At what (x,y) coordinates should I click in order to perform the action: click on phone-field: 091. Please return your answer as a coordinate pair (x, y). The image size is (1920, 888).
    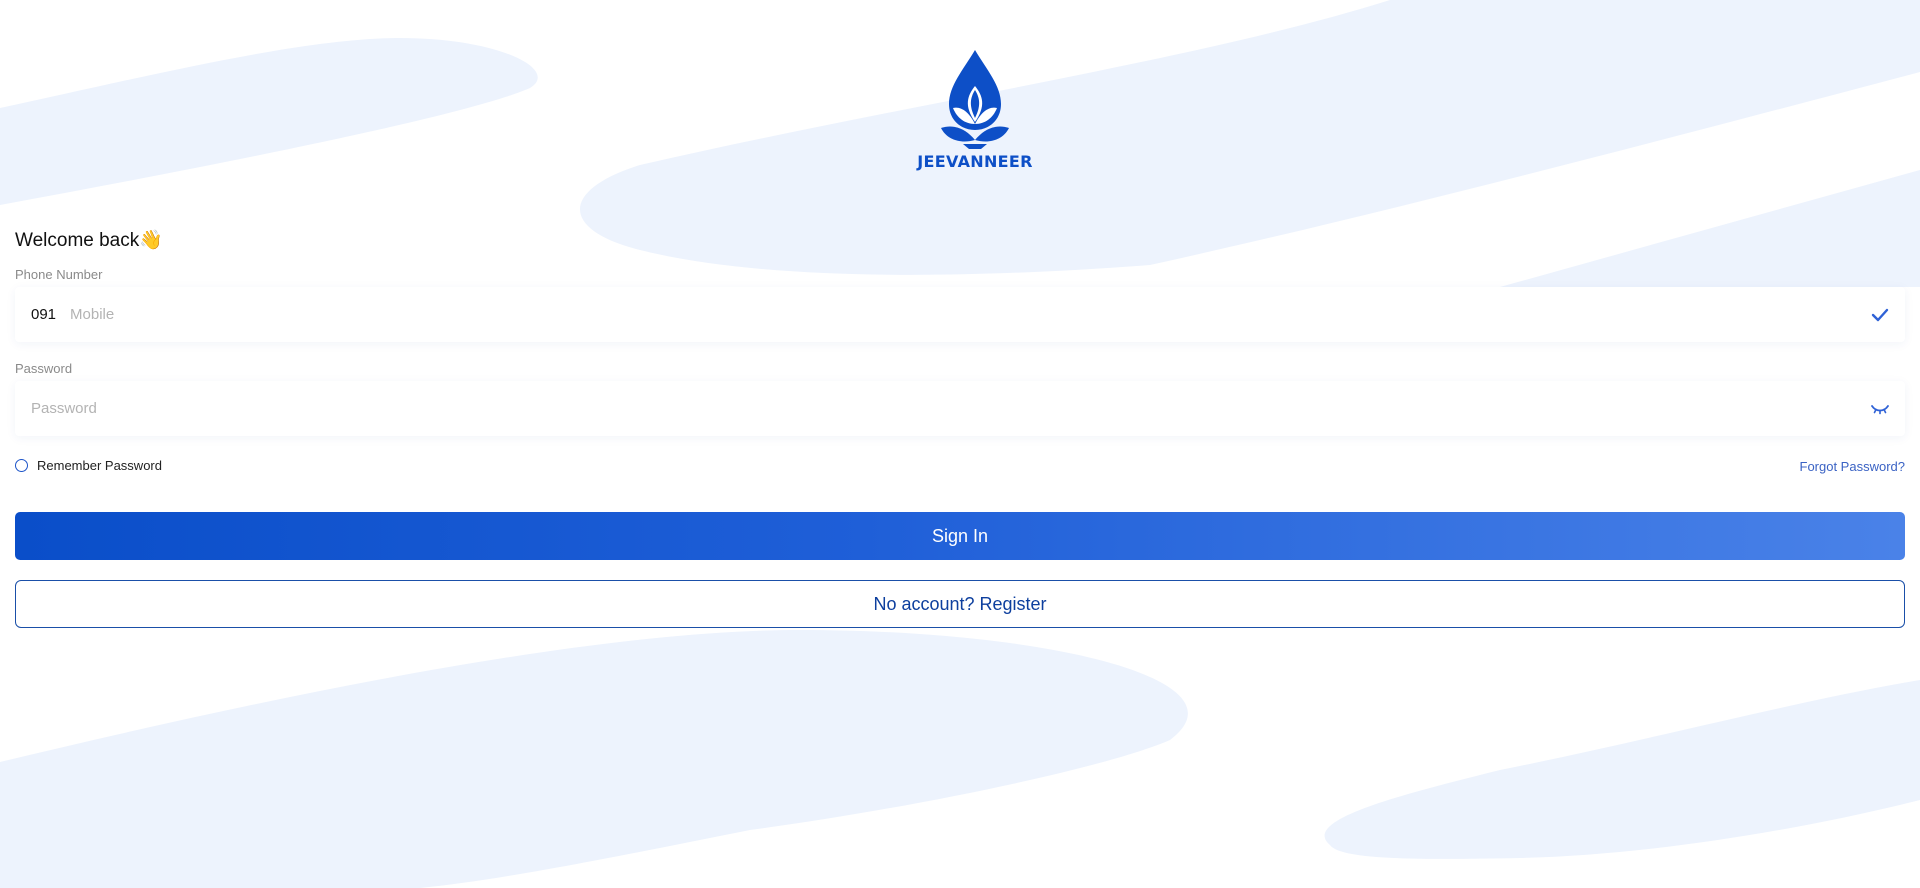
    Looking at the image, I should click on (960, 314).